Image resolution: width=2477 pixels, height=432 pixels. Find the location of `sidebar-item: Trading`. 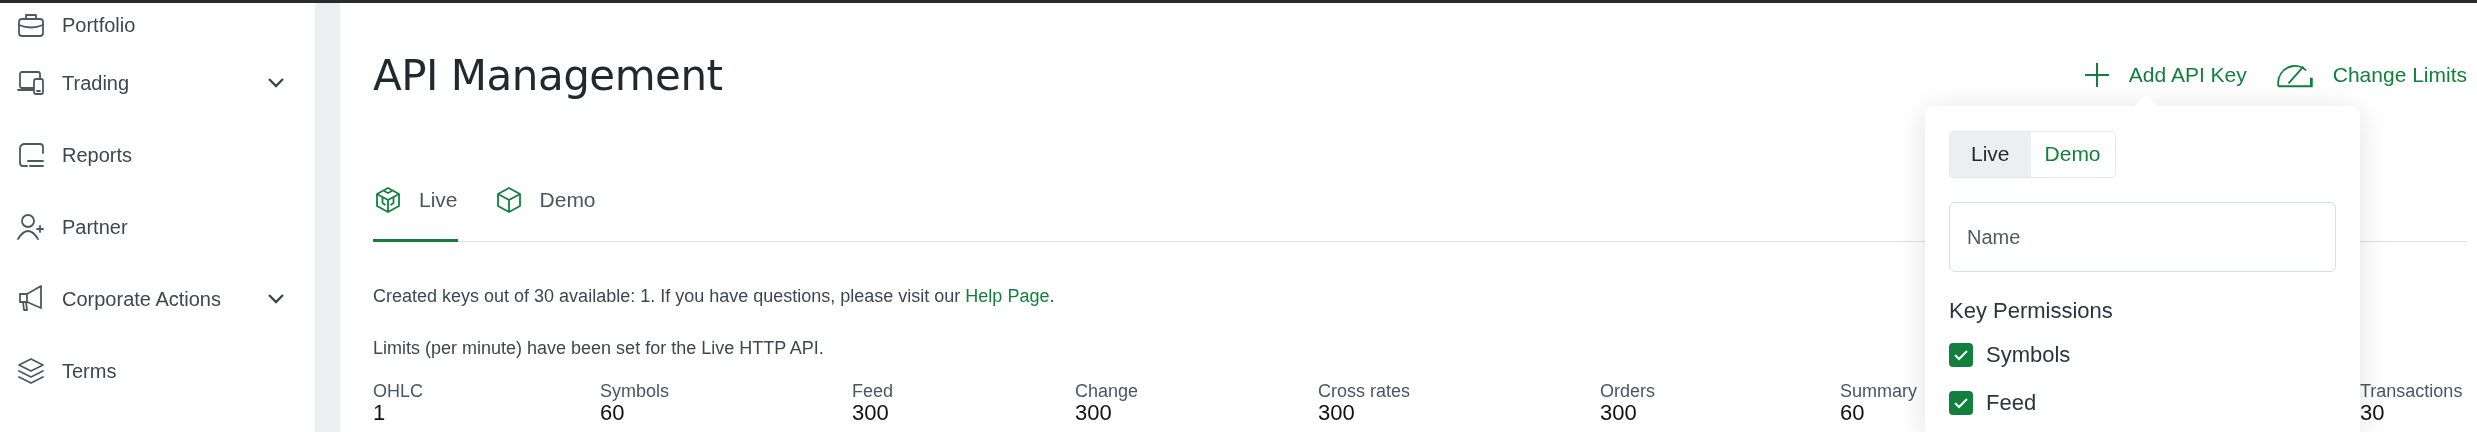

sidebar-item: Trading is located at coordinates (157, 83).